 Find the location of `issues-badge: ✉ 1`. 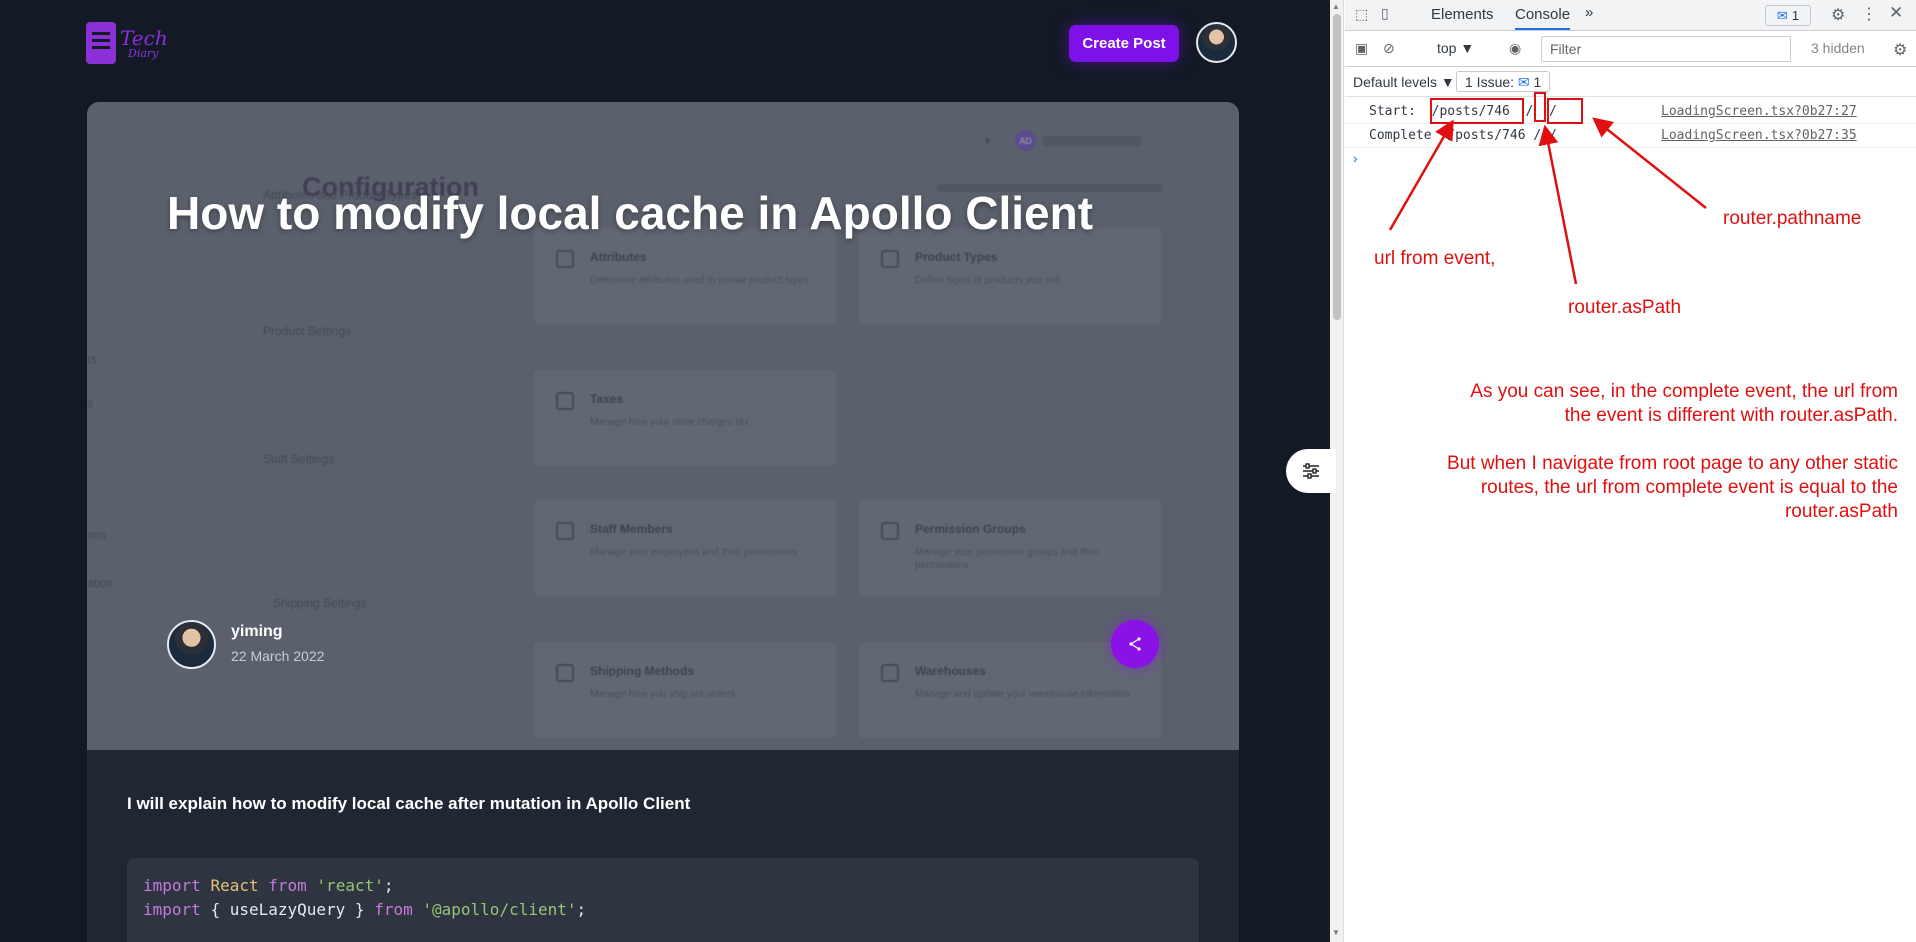

issues-badge: ✉ 1 is located at coordinates (1788, 15).